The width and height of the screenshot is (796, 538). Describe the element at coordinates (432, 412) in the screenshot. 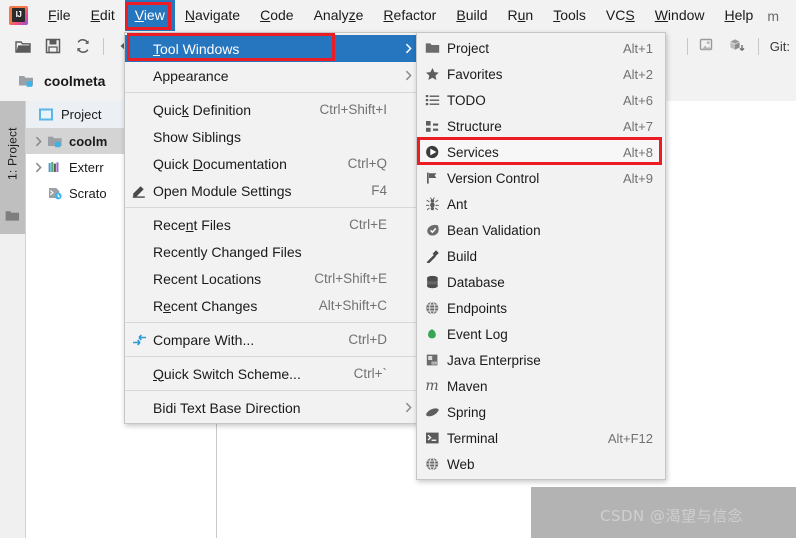

I see `spring-leaf-icon` at that location.